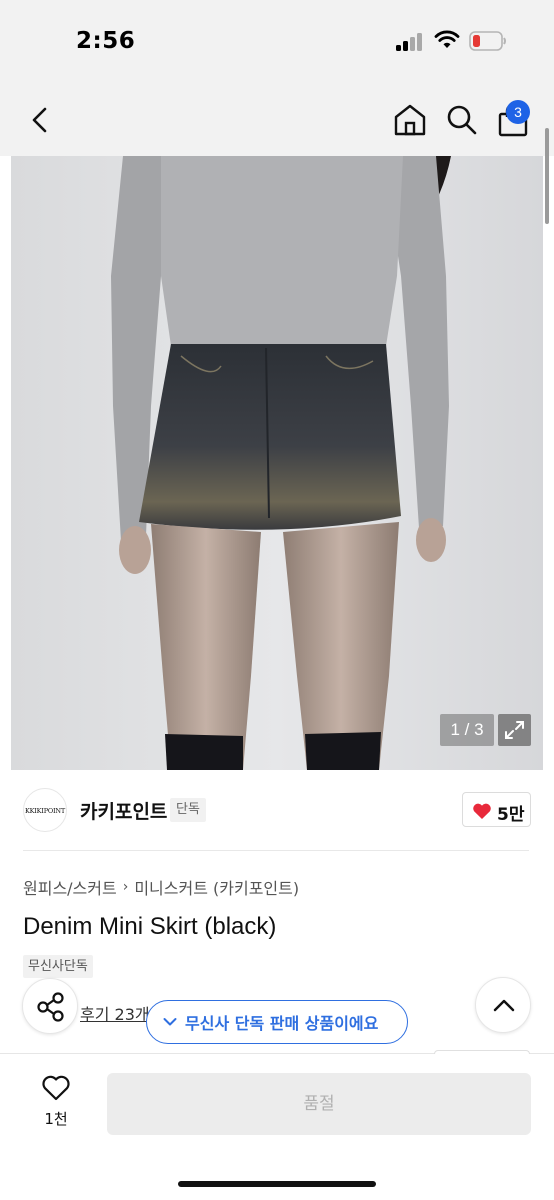  Describe the element at coordinates (115, 1013) in the screenshot. I see `reviews-link: 후기 23개` at that location.